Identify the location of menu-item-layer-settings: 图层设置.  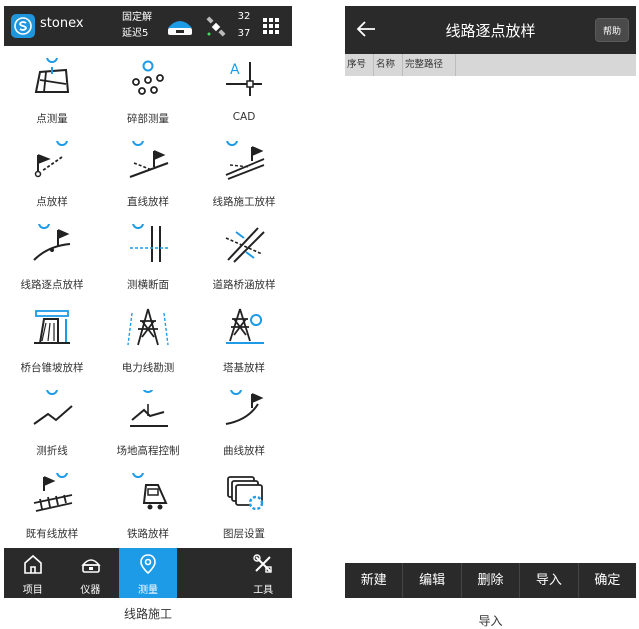
(244, 509).